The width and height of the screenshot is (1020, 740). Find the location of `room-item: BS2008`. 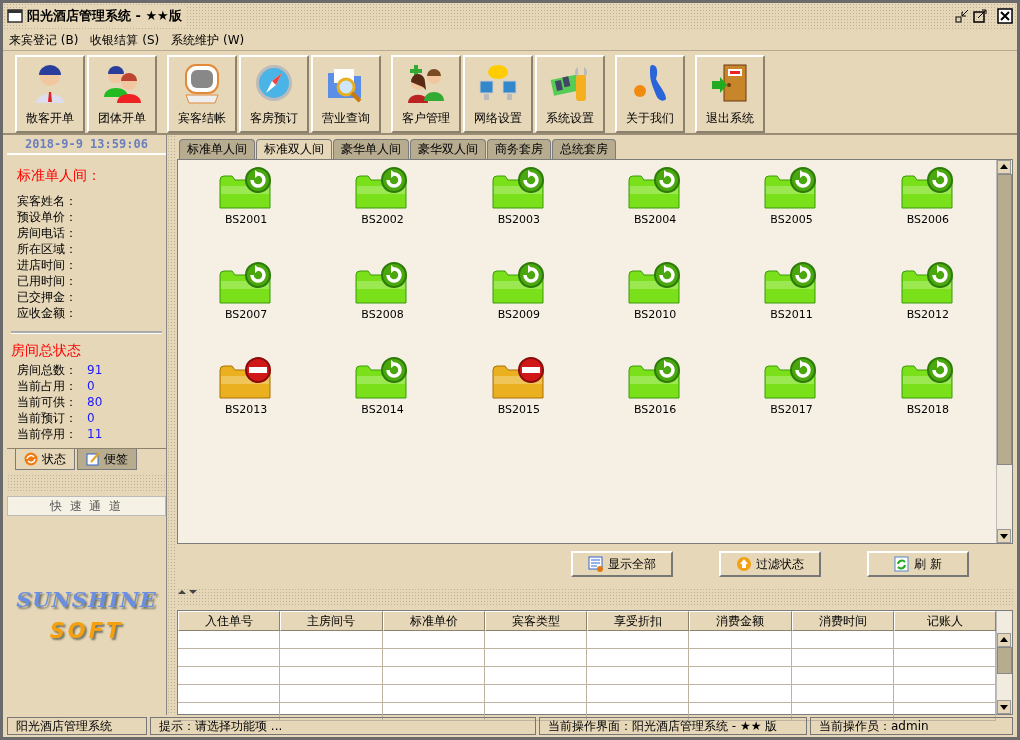

room-item: BS2008 is located at coordinates (382, 308).